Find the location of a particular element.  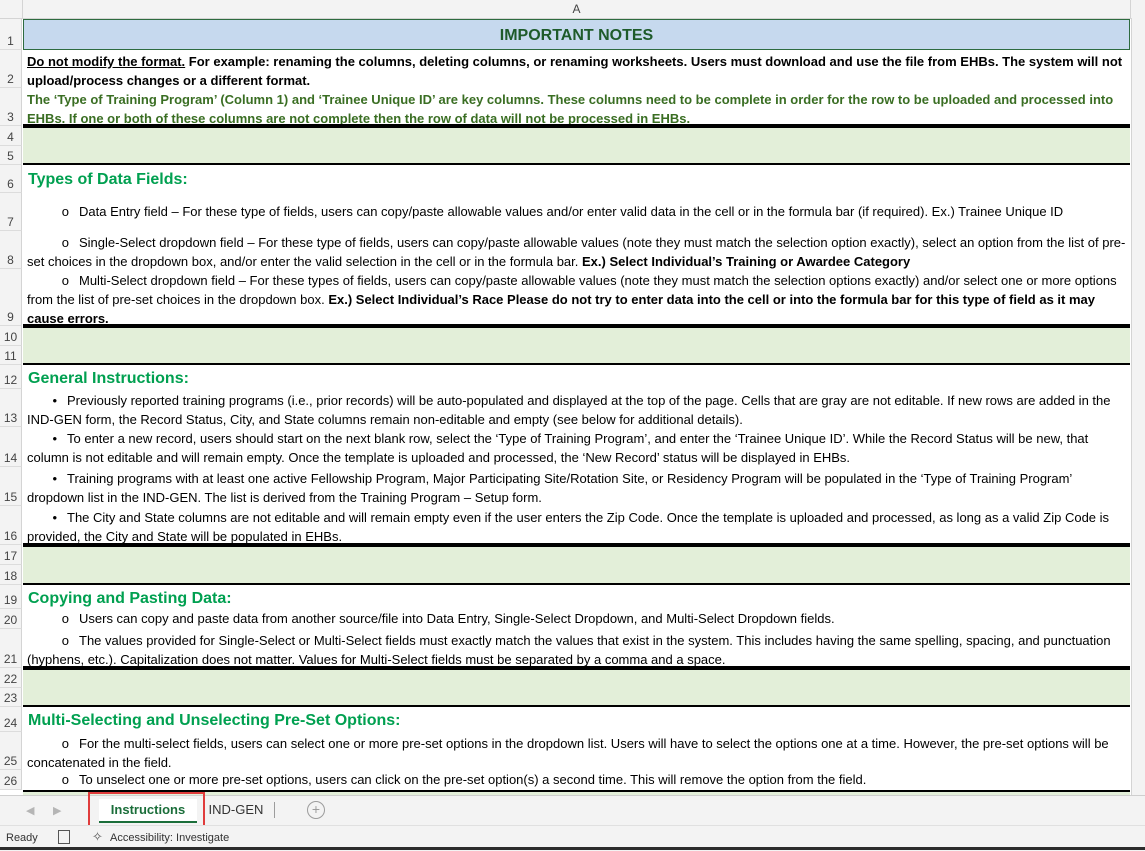

row-header: 4 is located at coordinates (11, 136).